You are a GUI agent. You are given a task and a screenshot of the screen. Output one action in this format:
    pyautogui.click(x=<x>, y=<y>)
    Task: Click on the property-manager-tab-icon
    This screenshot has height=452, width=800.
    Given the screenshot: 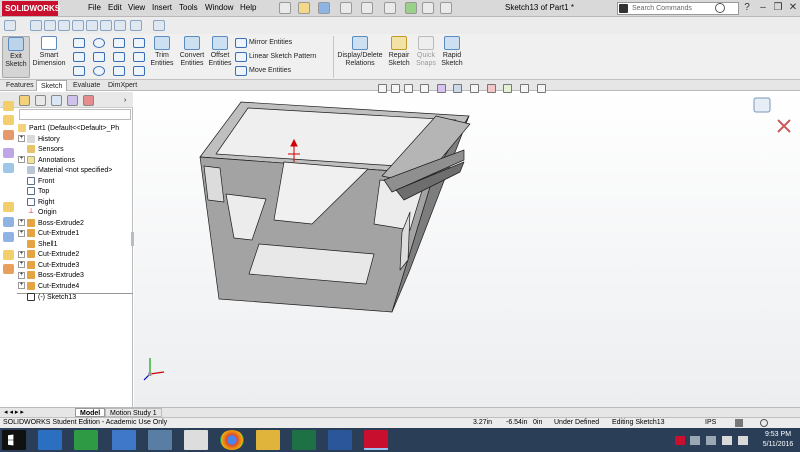 What is the action you would take?
    pyautogui.click(x=40, y=100)
    